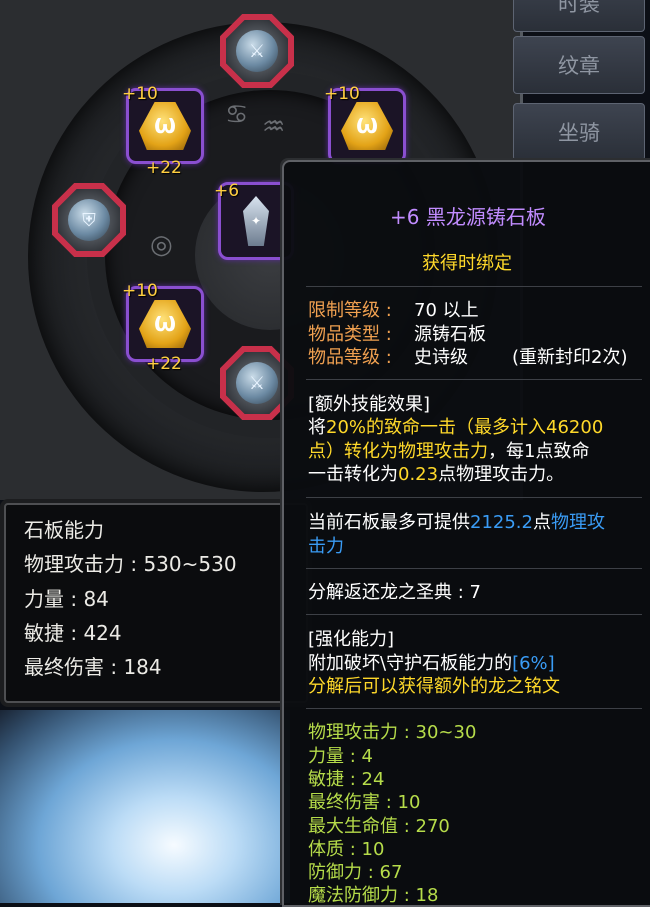  I want to click on skill-line: 一击转化为0.23点物理攻击力。, so click(436, 474).